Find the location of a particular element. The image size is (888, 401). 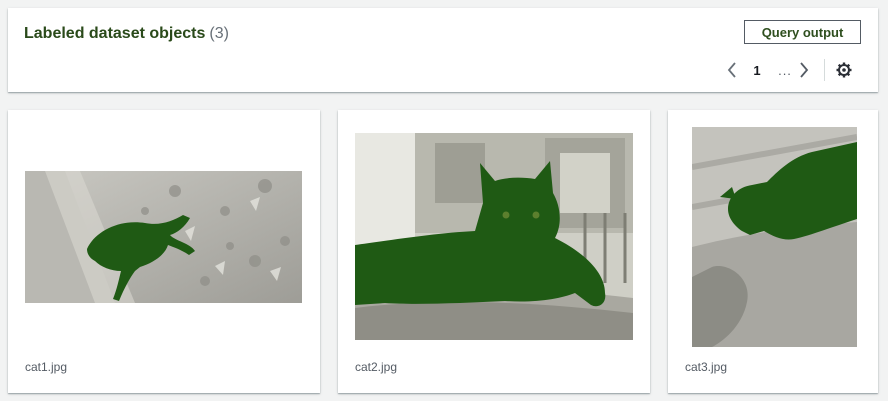

page-title: Labeled dataset objects (3) is located at coordinates (126, 34).